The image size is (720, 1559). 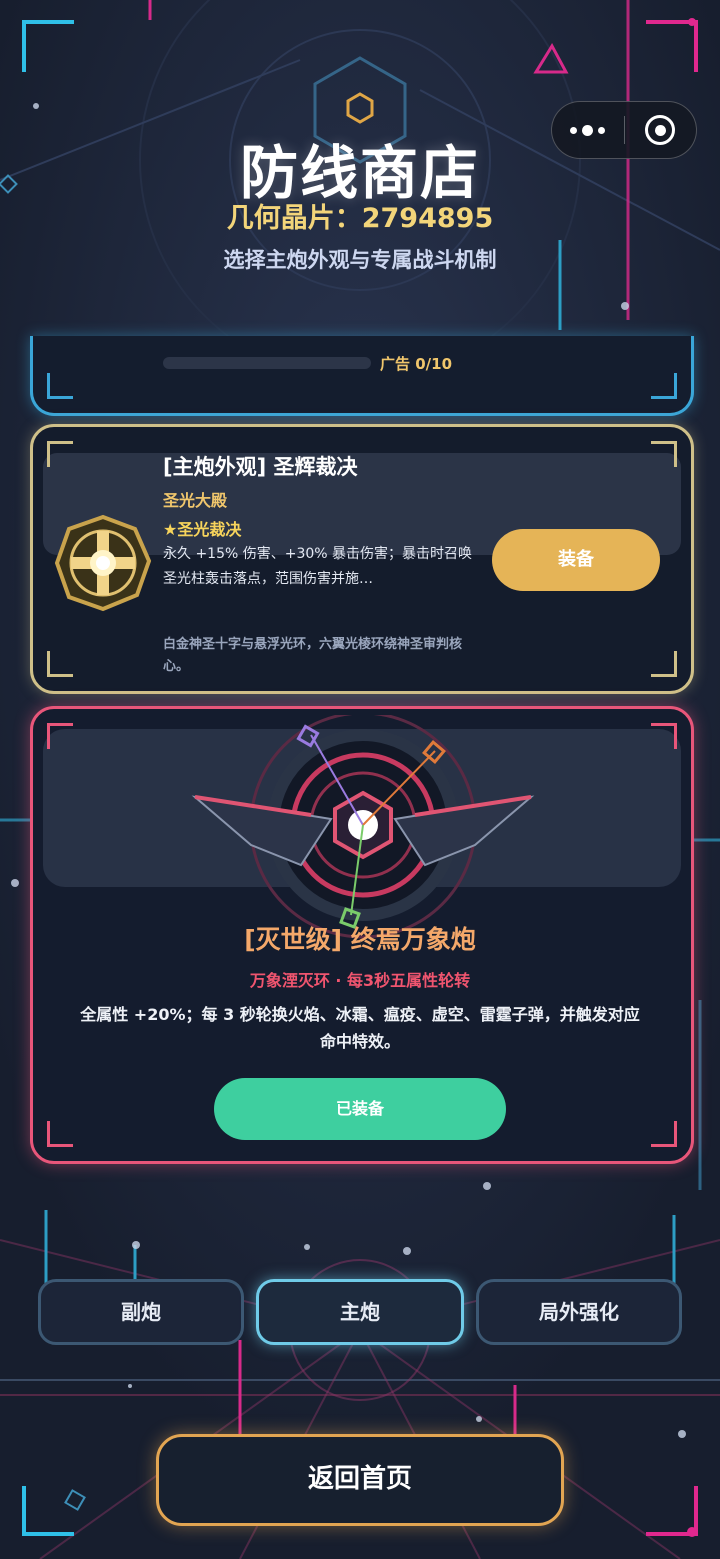 I want to click on return-home-label: 返回首页, so click(x=359, y=1479).